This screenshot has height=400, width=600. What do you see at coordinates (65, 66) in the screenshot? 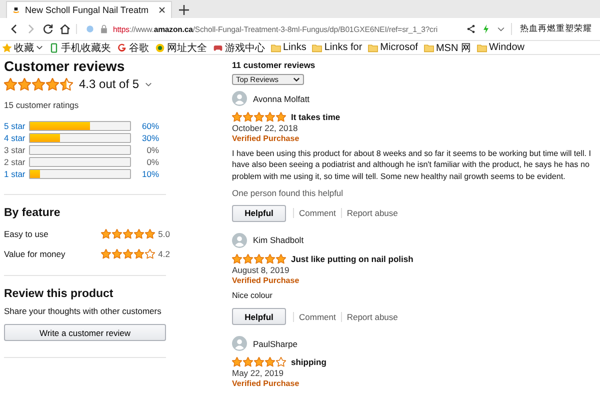
I see `section-title: Customer reviews` at bounding box center [65, 66].